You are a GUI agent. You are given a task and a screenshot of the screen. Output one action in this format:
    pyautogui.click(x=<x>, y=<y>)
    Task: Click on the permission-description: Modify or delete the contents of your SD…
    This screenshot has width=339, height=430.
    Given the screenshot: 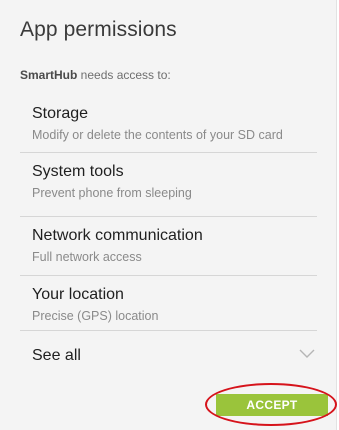 What is the action you would take?
    pyautogui.click(x=157, y=135)
    